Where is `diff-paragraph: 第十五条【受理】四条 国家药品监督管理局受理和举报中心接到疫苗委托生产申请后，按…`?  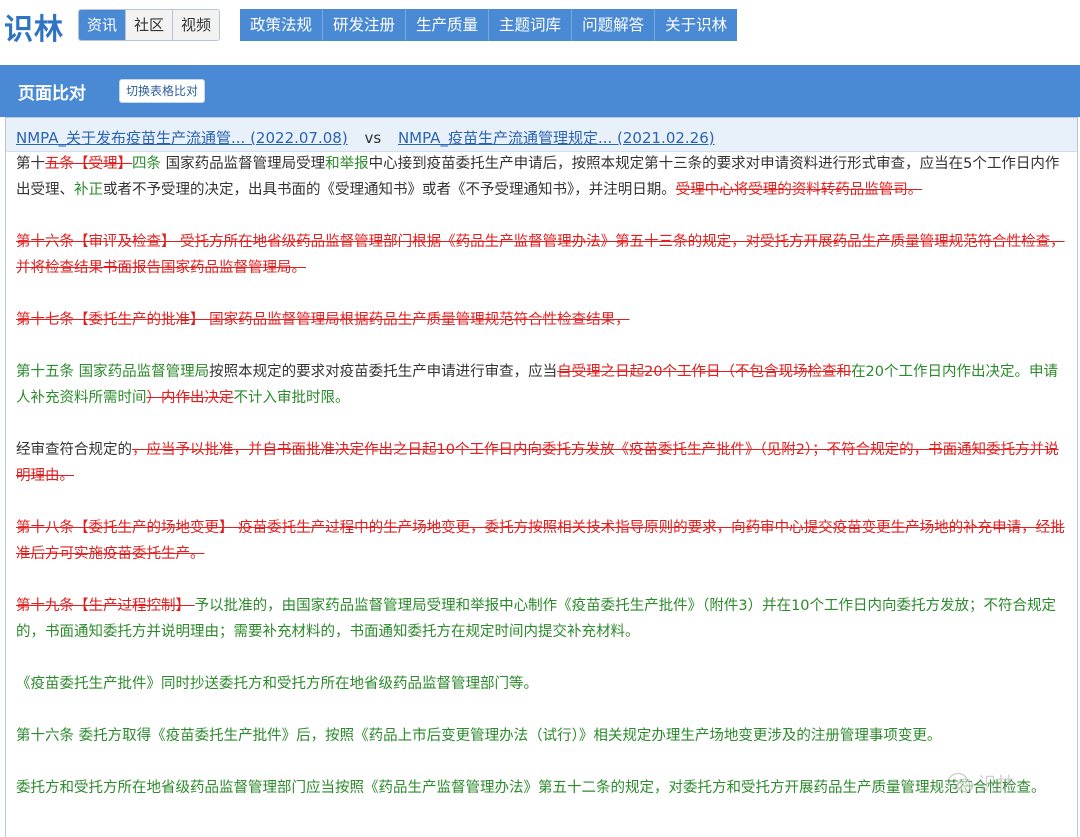 diff-paragraph: 第十五条【受理】四条 国家药品监督管理局受理和举报中心接到疫苗委托生产申请后，按… is located at coordinates (541, 177).